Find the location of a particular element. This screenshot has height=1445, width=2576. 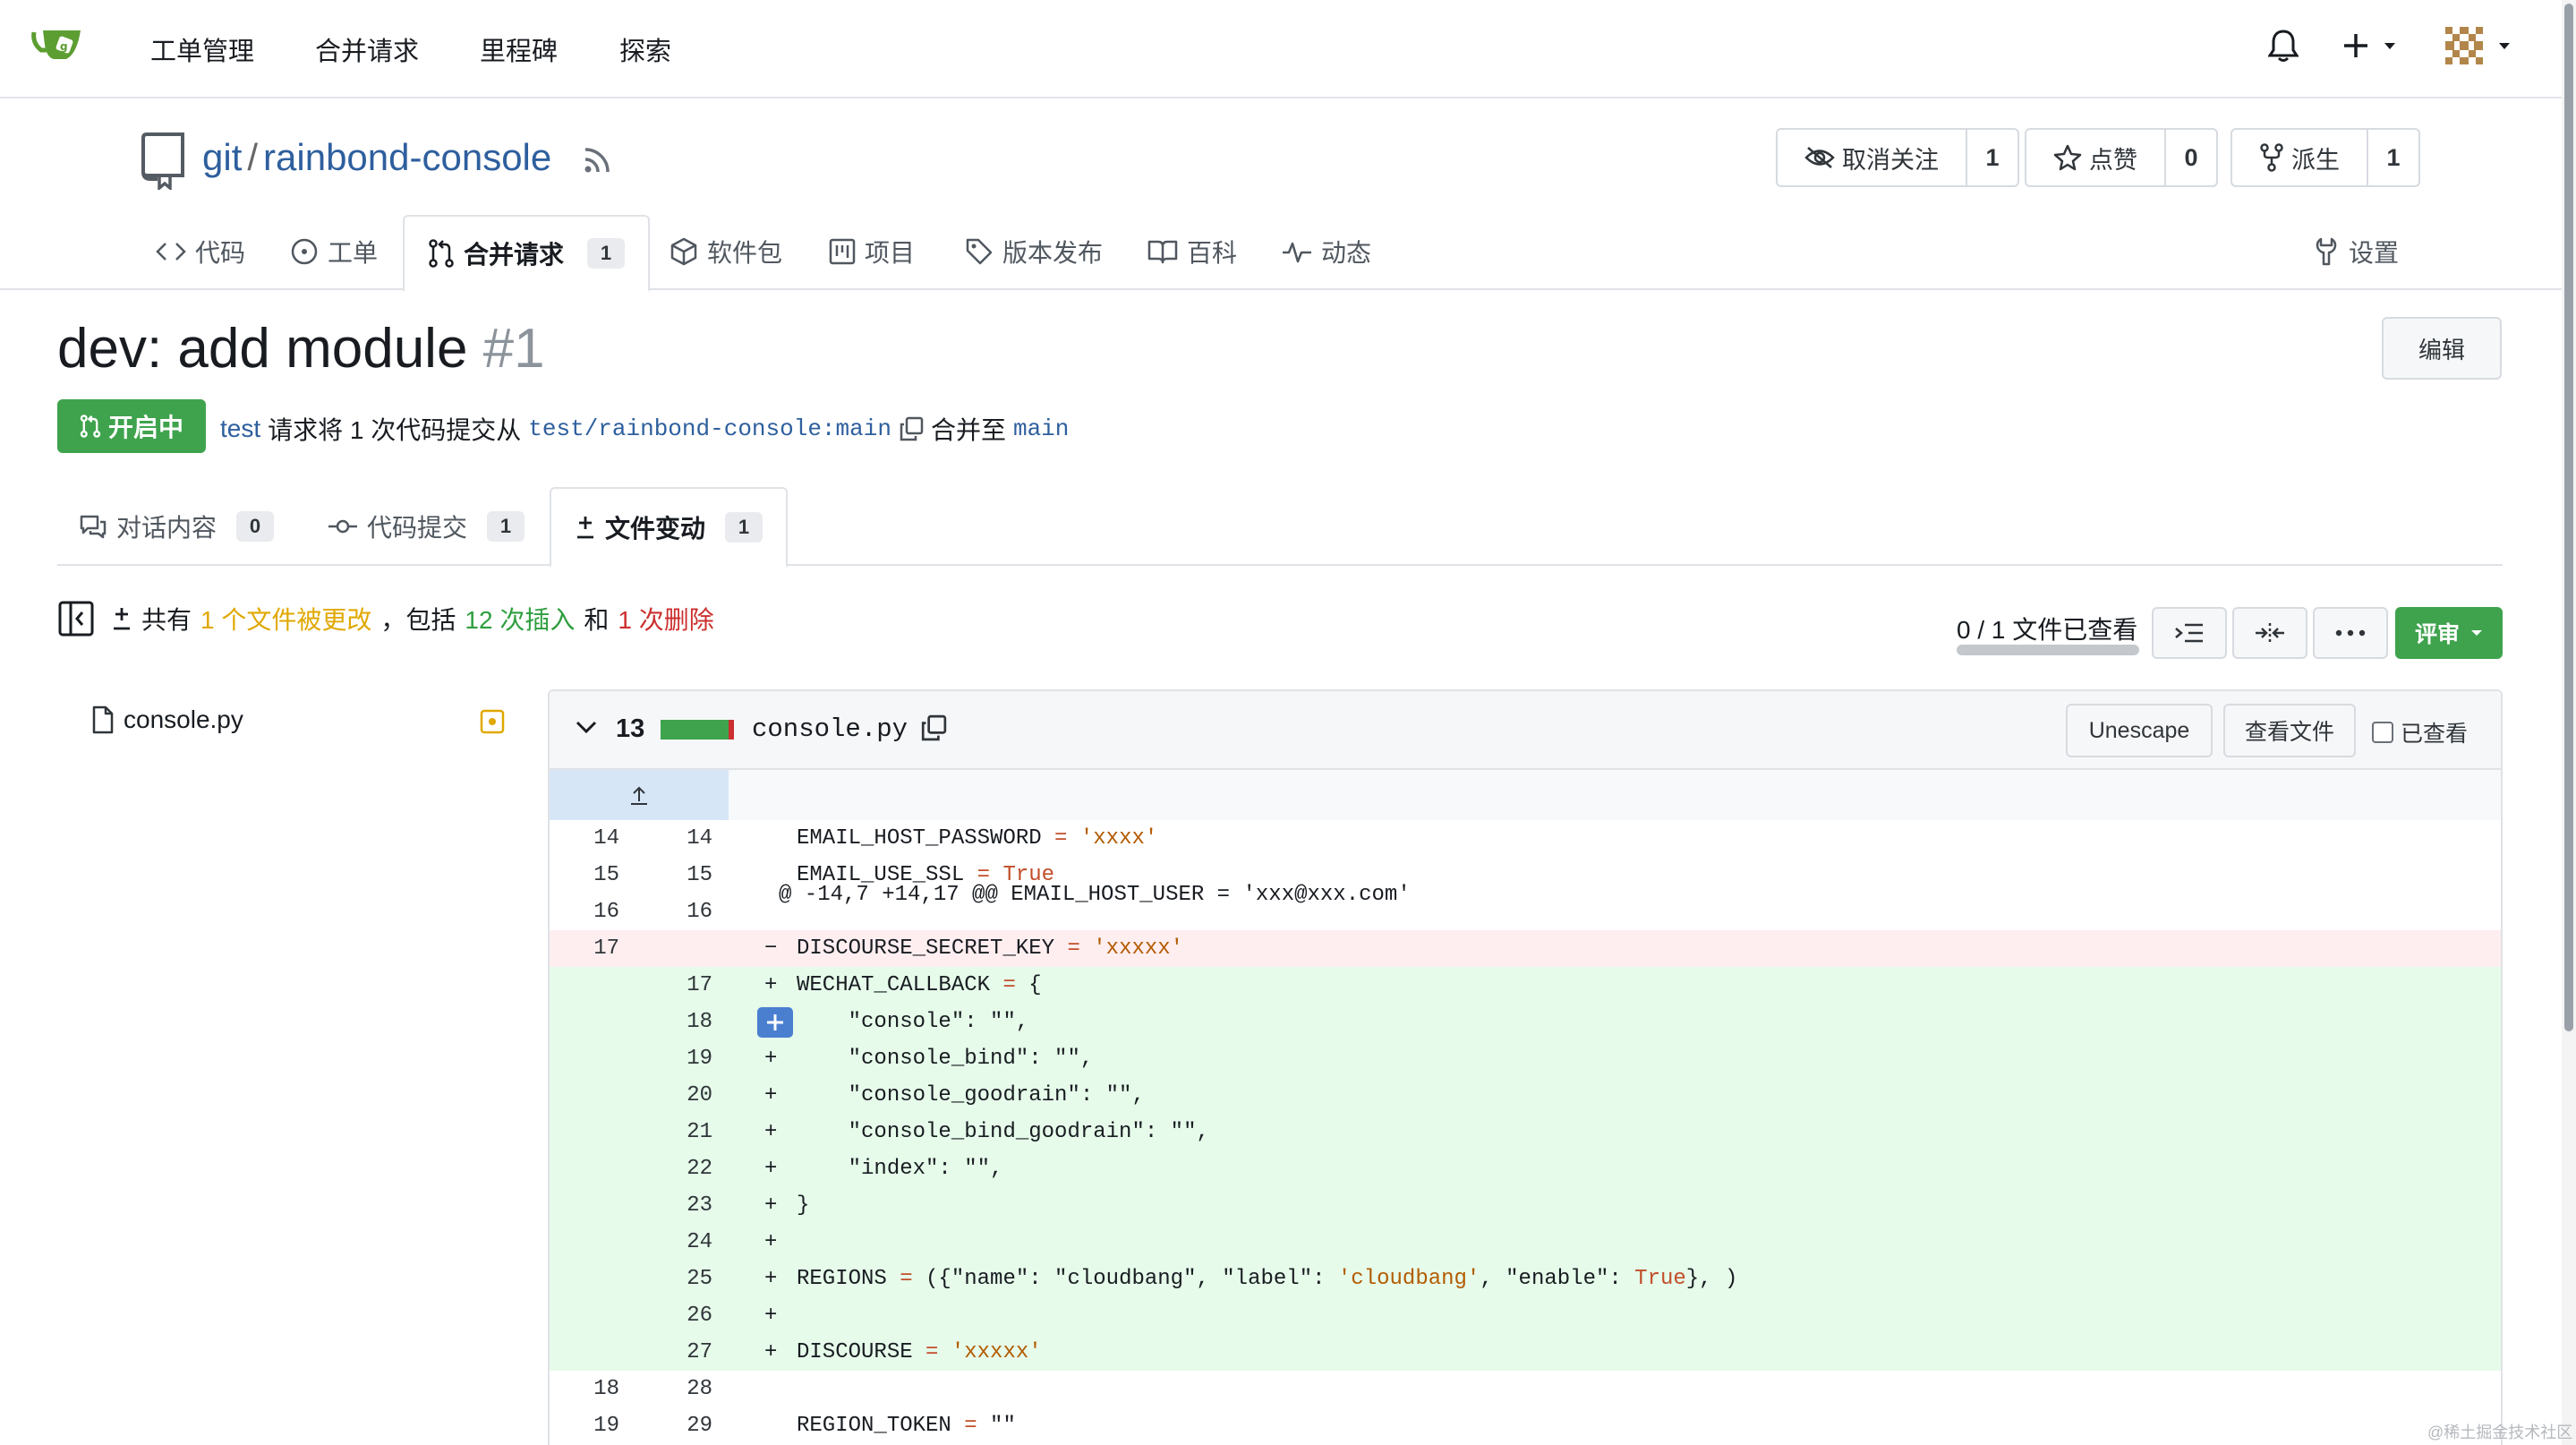

toggle-file-tree-icon is located at coordinates (76, 618).